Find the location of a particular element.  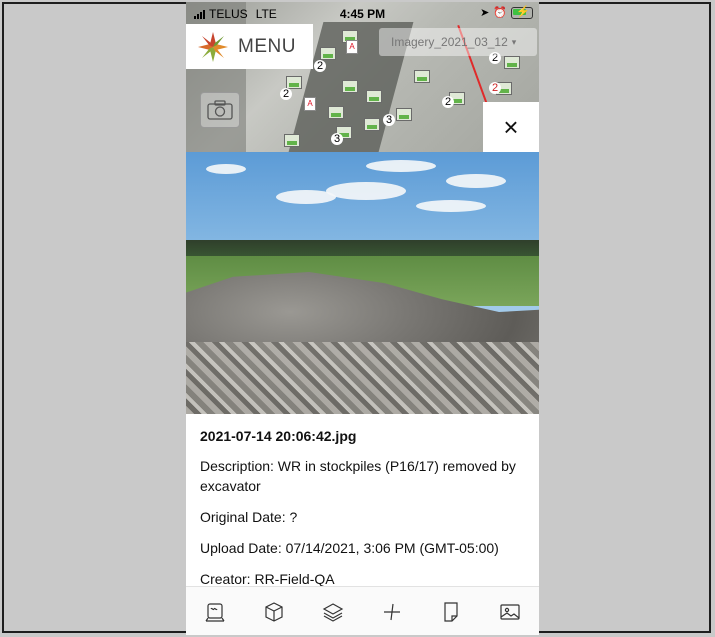

photo-filename: 2021-07-14 20:06:42.jpg is located at coordinates (278, 436).